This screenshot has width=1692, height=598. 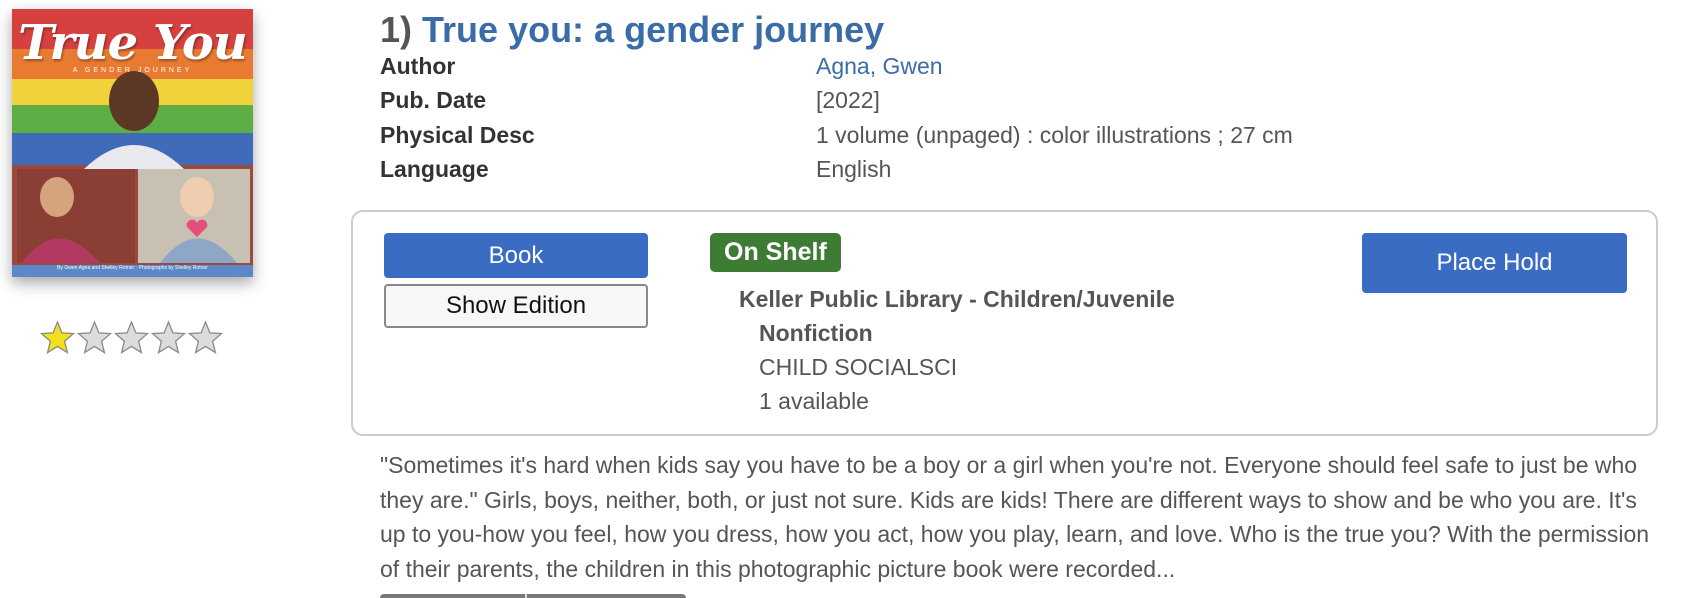 What do you see at coordinates (133, 43) in the screenshot?
I see `cover-title-text: True You` at bounding box center [133, 43].